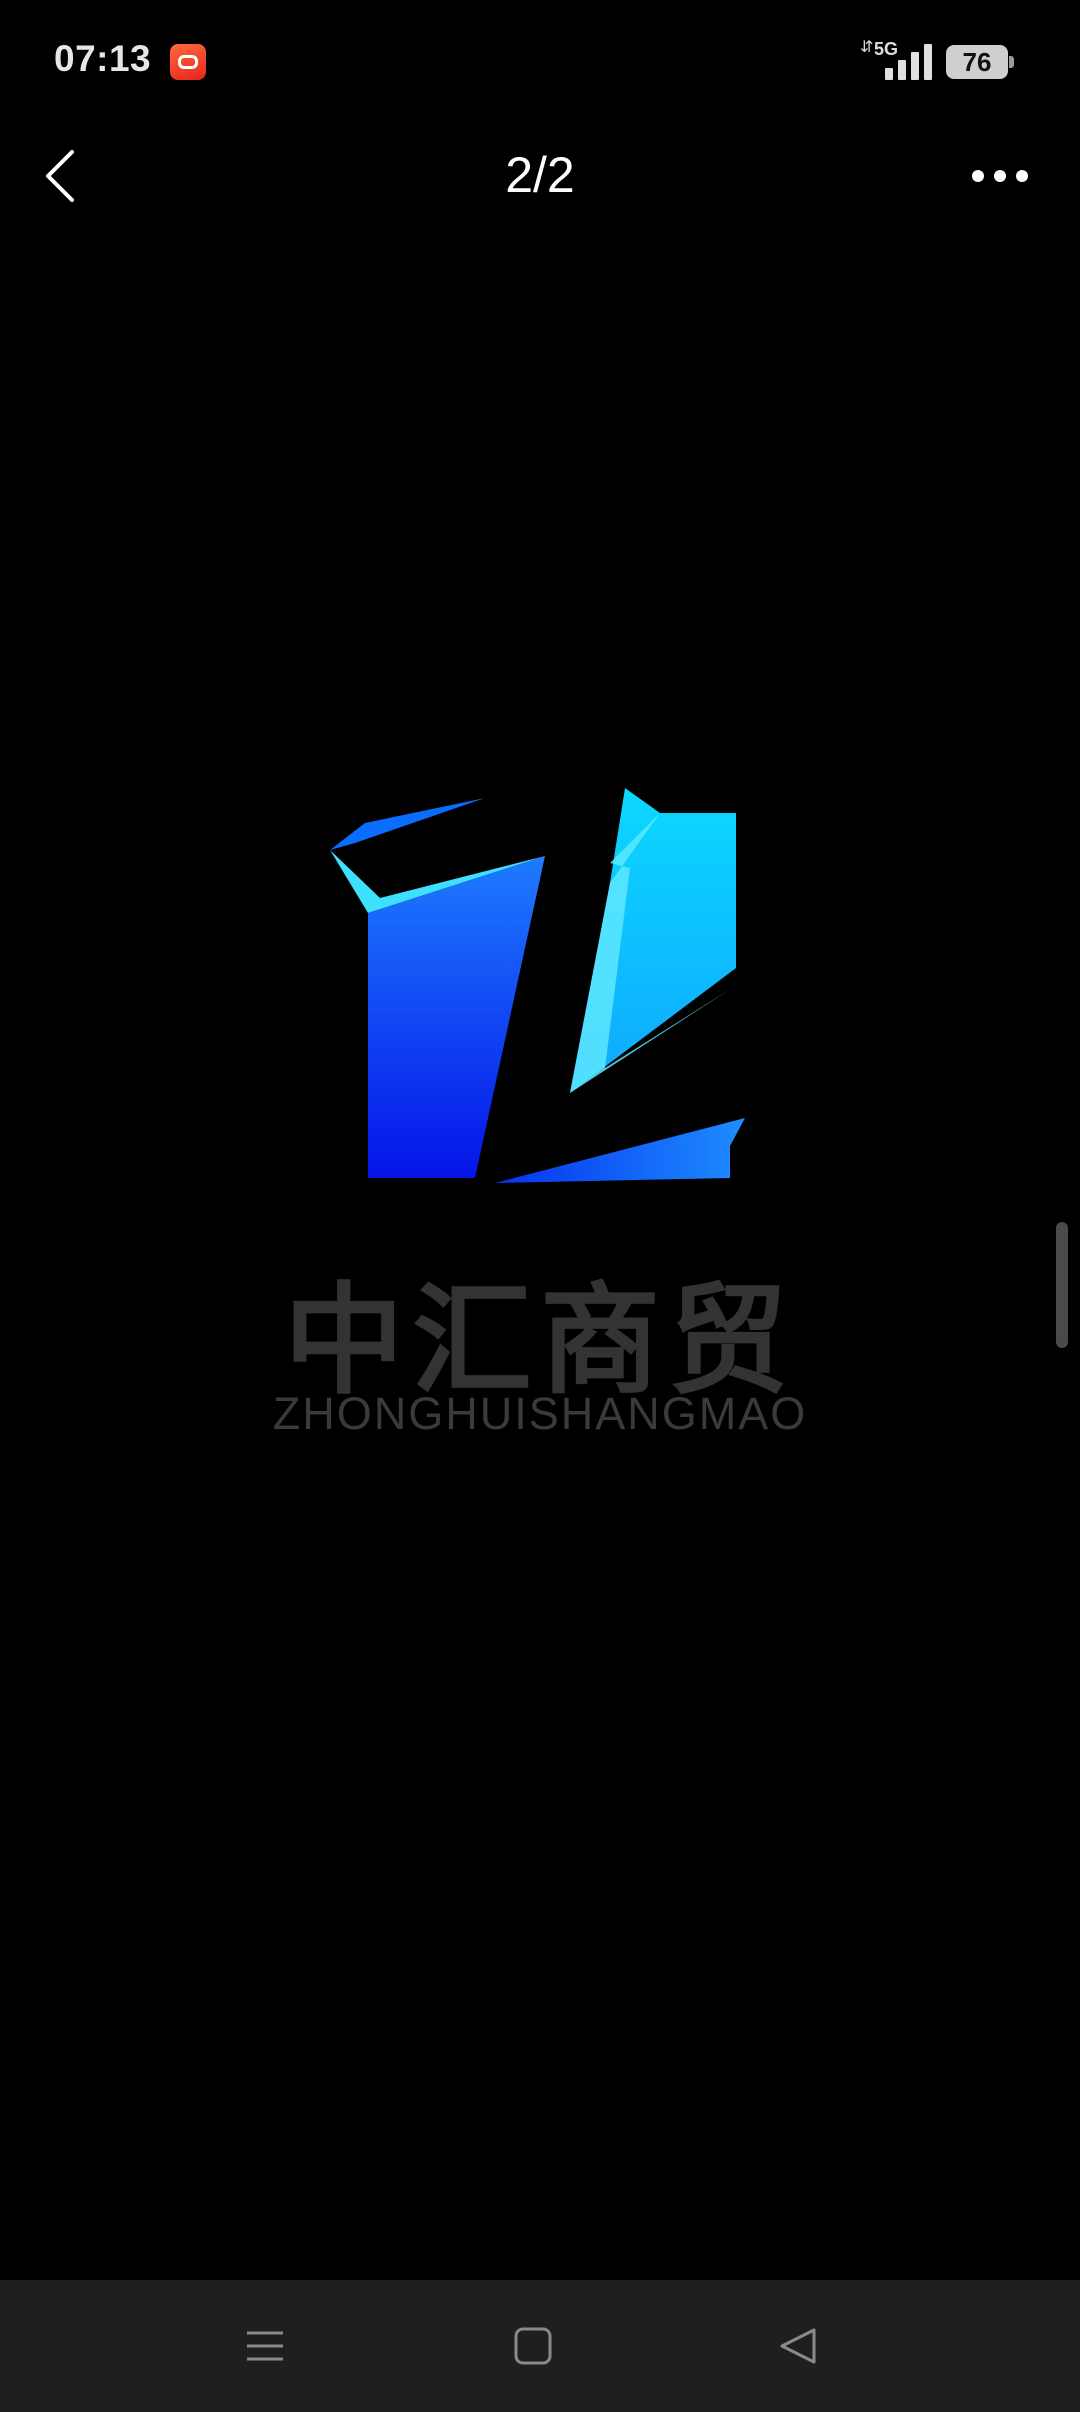  I want to click on more-options-button, so click(1000, 176).